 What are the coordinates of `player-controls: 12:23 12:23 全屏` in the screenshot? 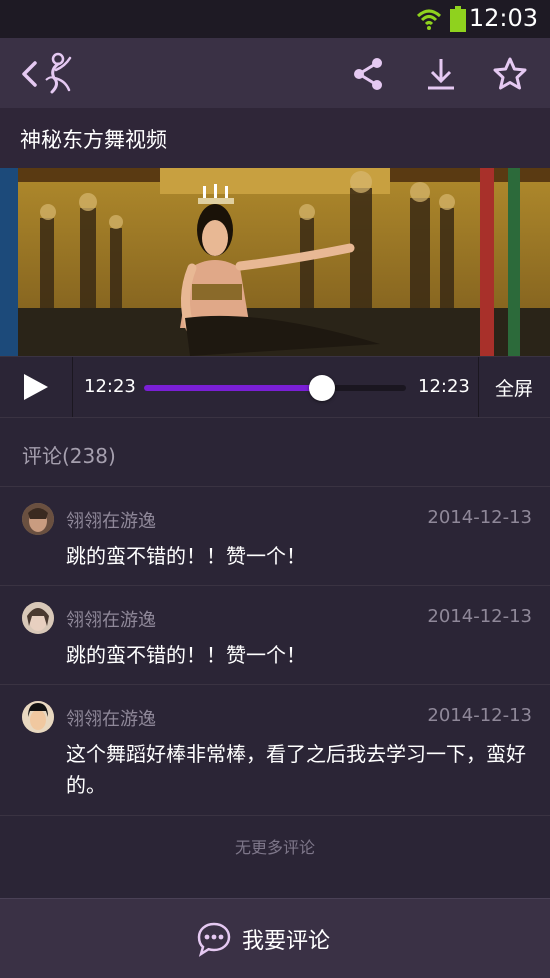 It's located at (275, 387).